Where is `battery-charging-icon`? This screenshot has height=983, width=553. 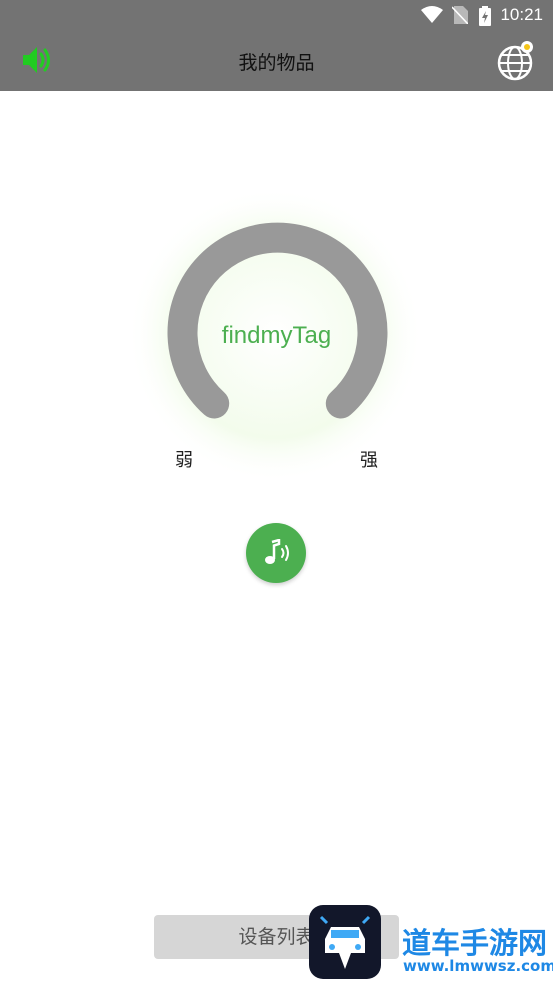 battery-charging-icon is located at coordinates (485, 18).